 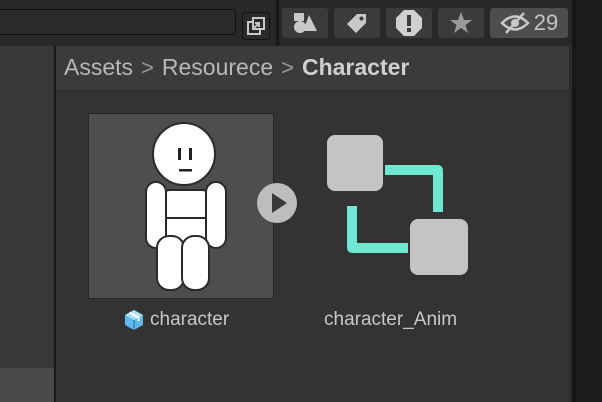 I want to click on asset-label-character-anim: character_Anim, so click(x=390, y=320).